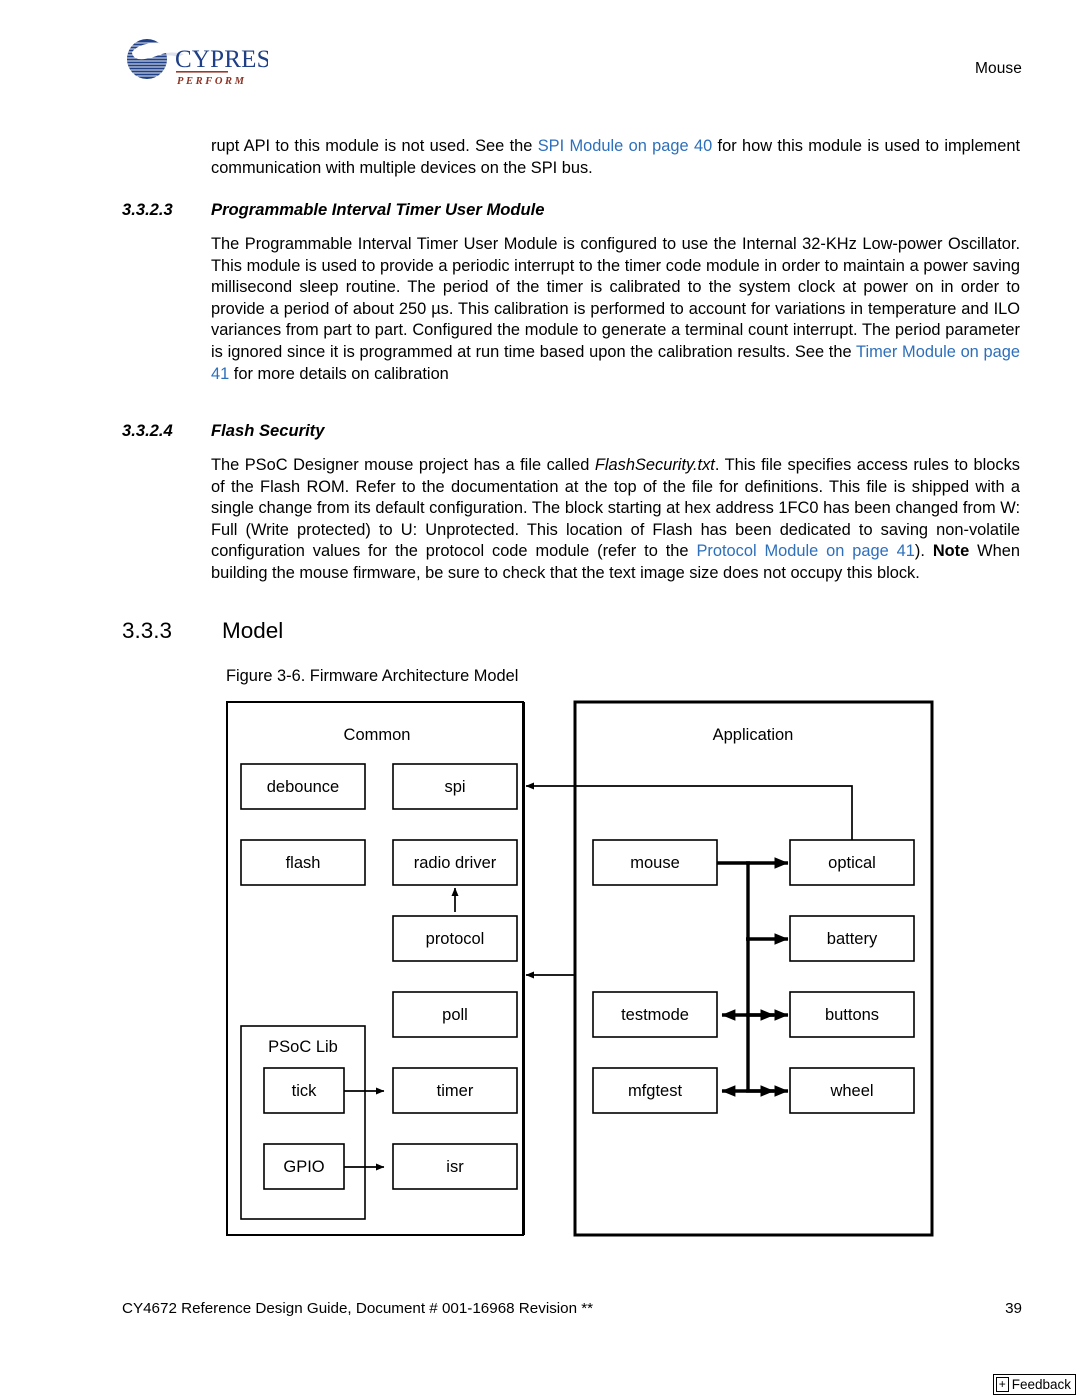  I want to click on feedback-button: + Feedback, so click(1034, 1384).